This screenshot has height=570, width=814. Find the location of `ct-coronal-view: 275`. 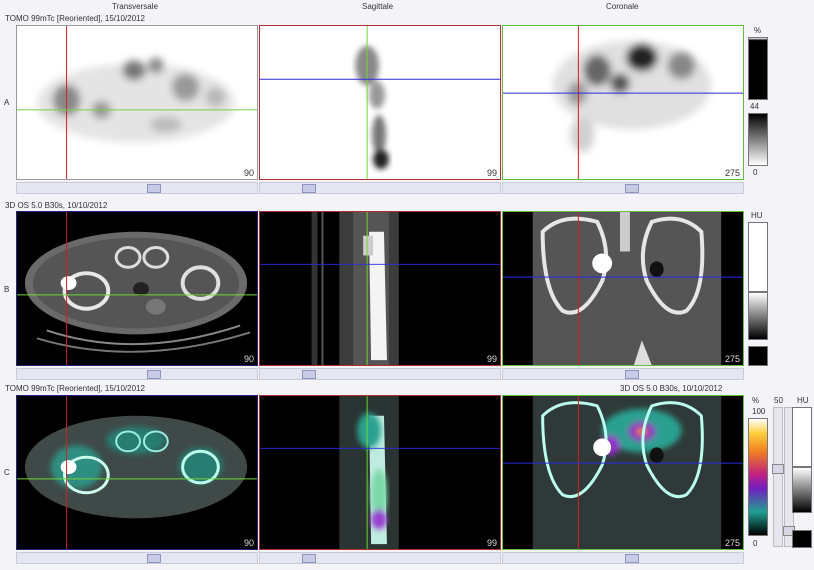

ct-coronal-view: 275 is located at coordinates (623, 288).